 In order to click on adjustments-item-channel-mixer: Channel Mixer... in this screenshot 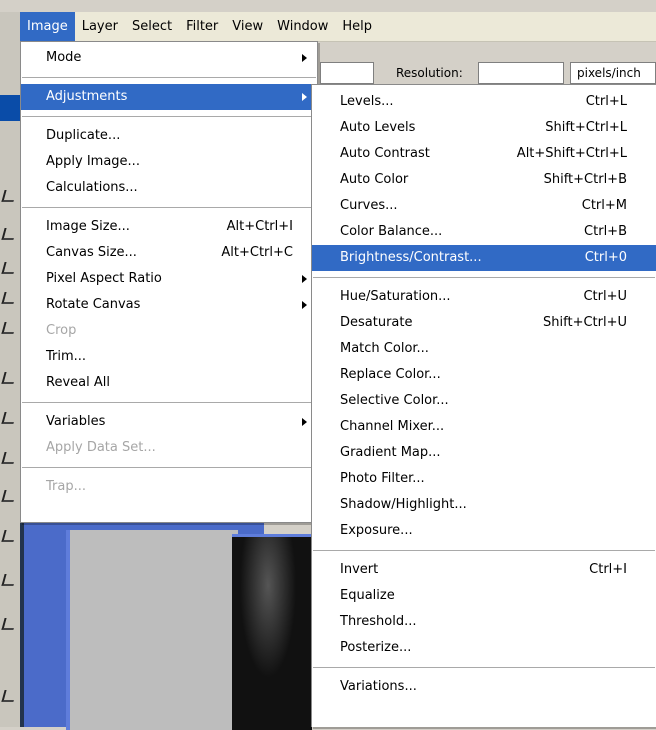, I will do `click(484, 427)`.